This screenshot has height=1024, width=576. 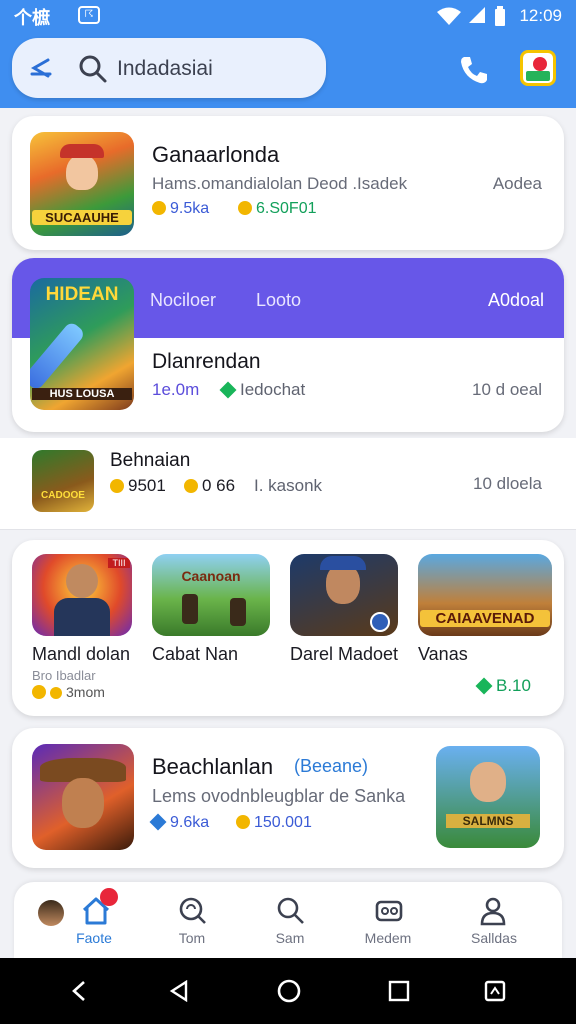 I want to click on game-side-label: 10 d oeal, so click(x=507, y=389).